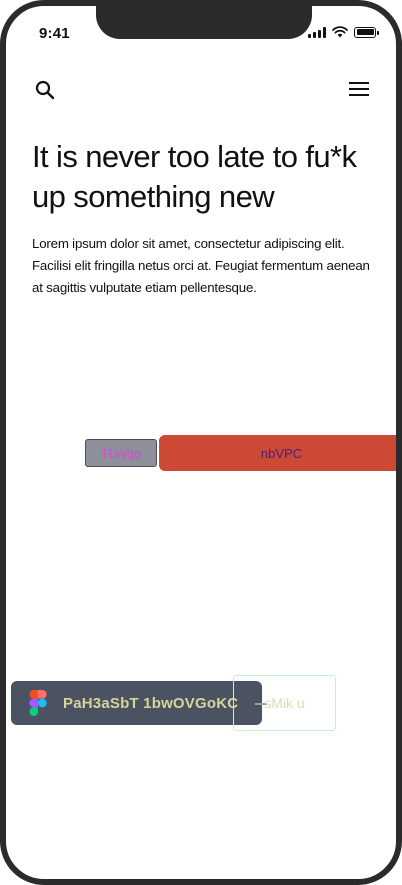 The width and height of the screenshot is (402, 885). Describe the element at coordinates (366, 32) in the screenshot. I see `battery-icon` at that location.